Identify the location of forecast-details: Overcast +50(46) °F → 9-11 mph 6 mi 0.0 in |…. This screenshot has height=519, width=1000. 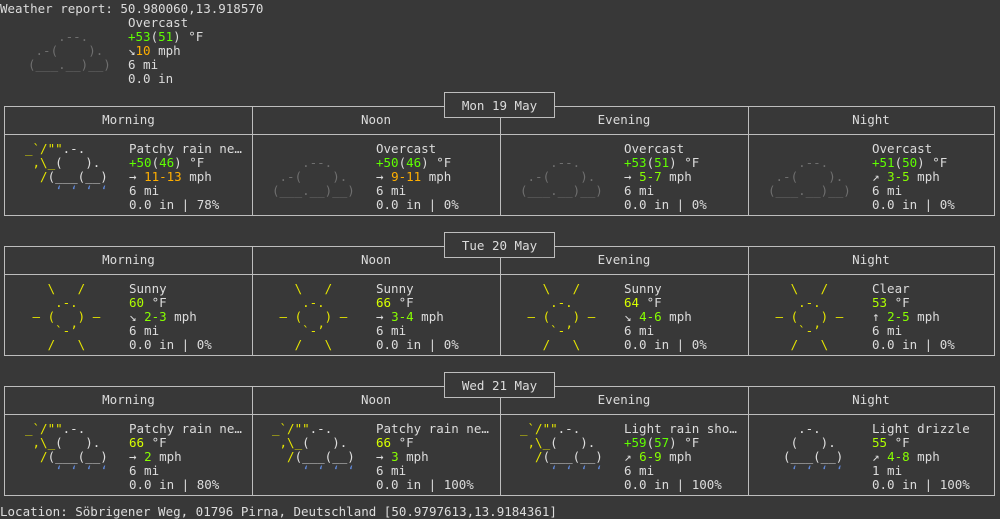
(417, 177).